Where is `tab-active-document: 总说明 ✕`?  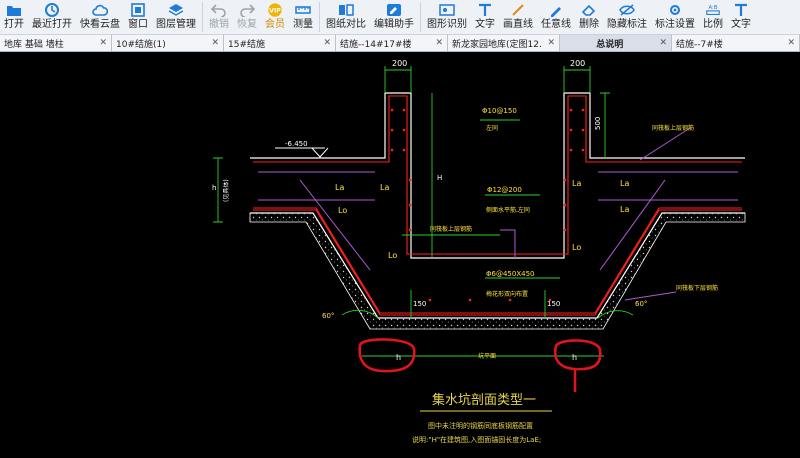
tab-active-document: 总说明 ✕ is located at coordinates (616, 43).